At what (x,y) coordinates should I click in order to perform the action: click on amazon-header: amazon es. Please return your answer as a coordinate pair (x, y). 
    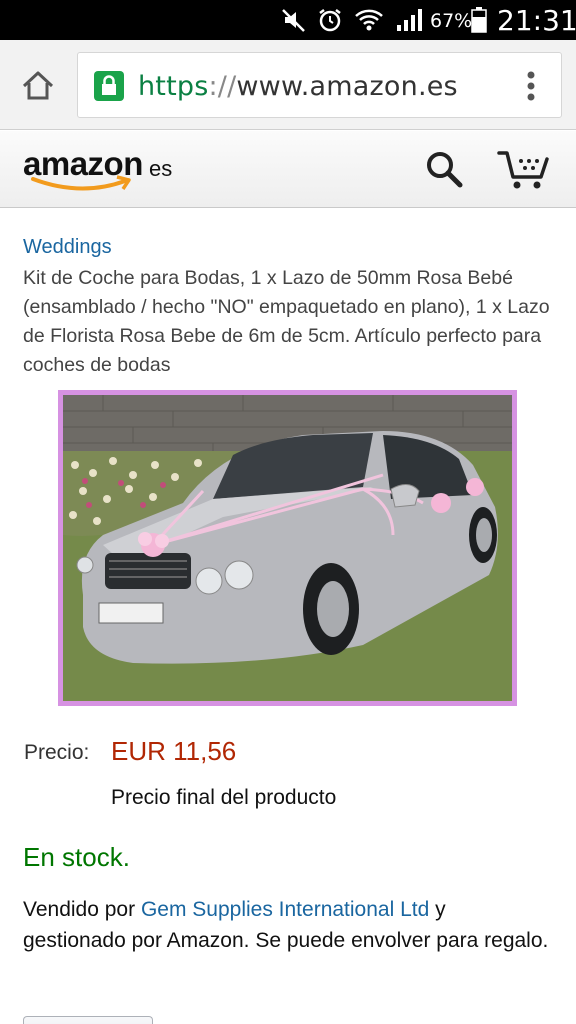
    Looking at the image, I should click on (288, 169).